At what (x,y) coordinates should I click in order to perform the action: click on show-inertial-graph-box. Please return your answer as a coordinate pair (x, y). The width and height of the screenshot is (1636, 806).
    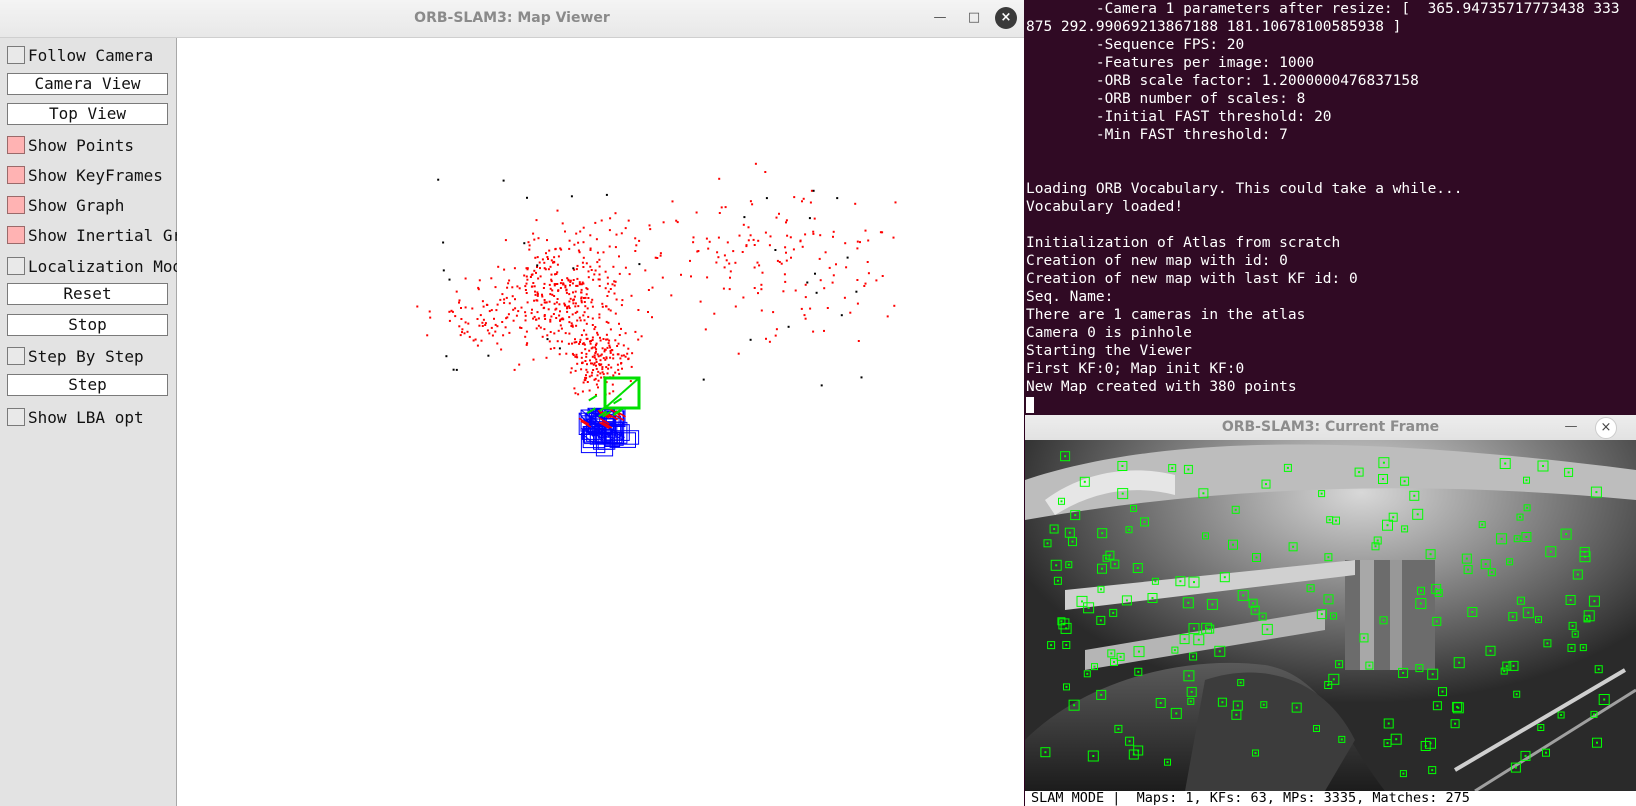
    Looking at the image, I should click on (16, 235).